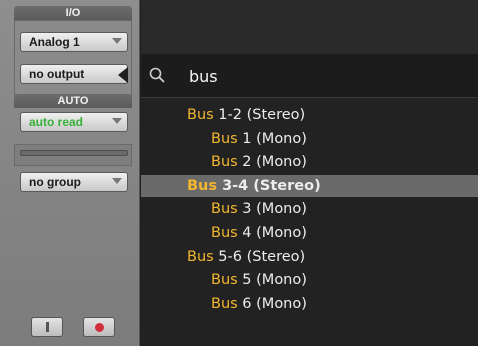  I want to click on list-item: Bus 1 (Mono), so click(309, 139).